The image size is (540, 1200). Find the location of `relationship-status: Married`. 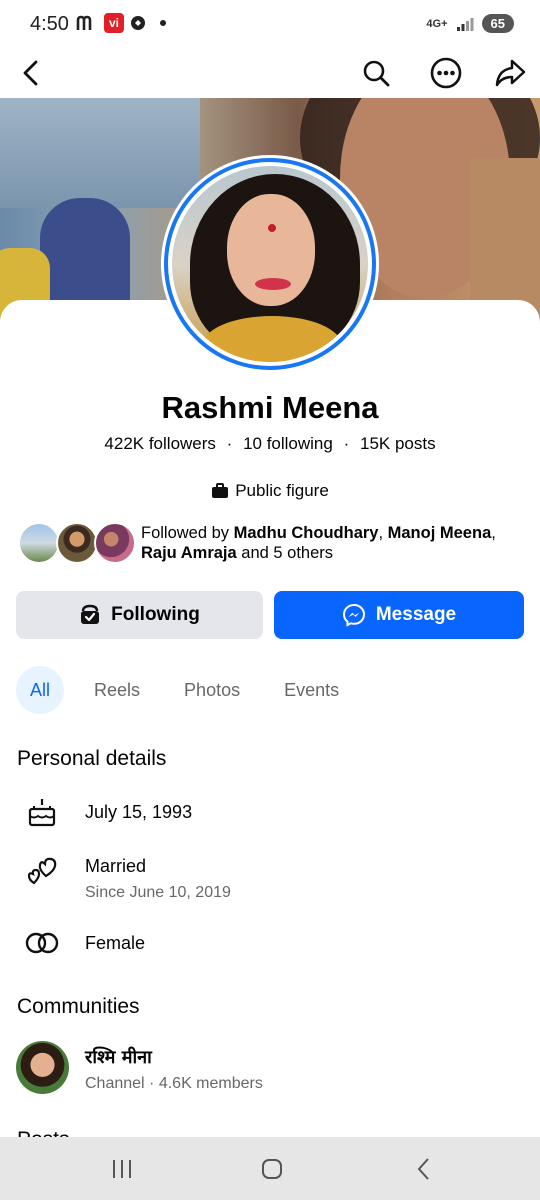

relationship-status: Married is located at coordinates (116, 866).